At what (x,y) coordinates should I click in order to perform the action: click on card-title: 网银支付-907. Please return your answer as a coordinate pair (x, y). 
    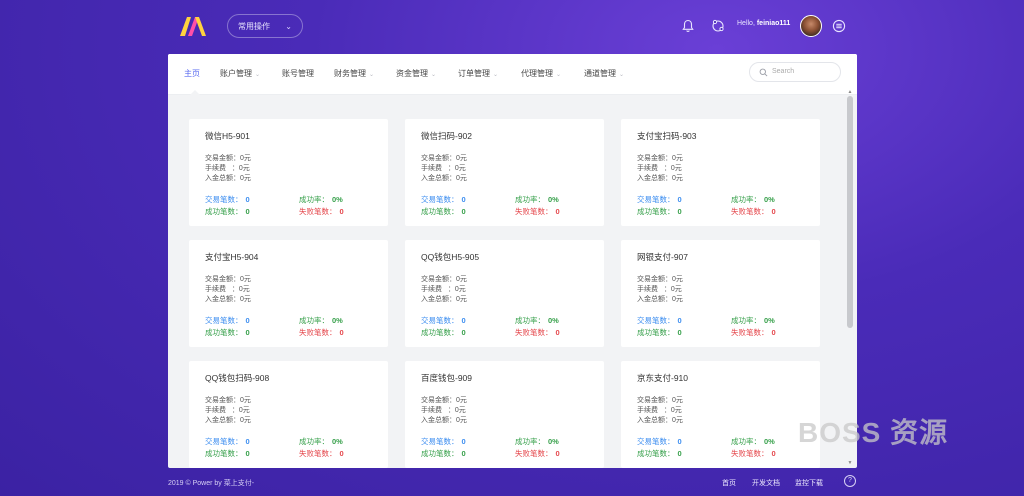
    Looking at the image, I should click on (663, 257).